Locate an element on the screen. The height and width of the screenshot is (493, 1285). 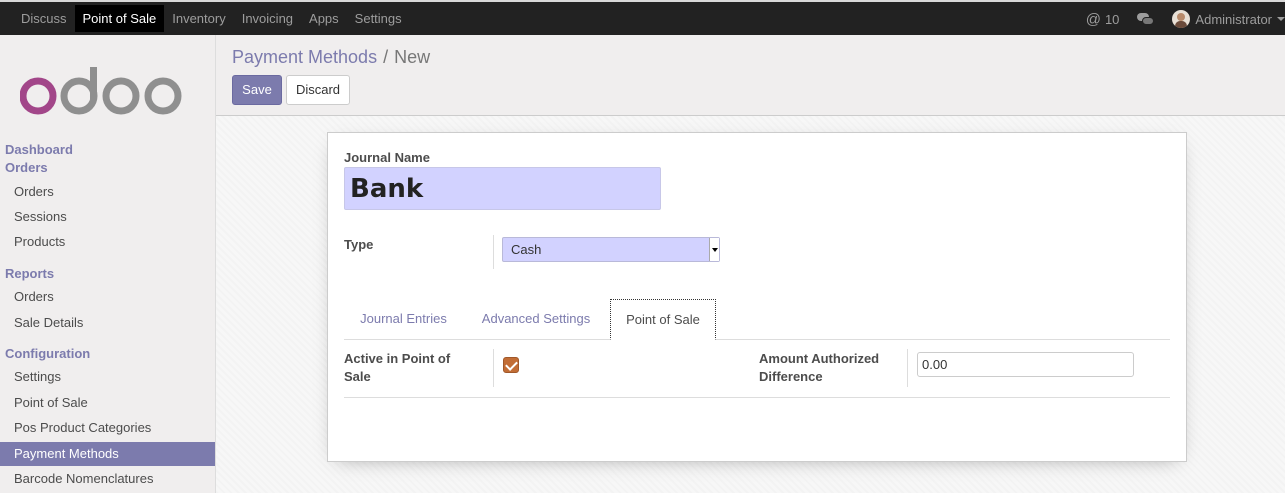
user-menu: Administrator is located at coordinates (1228, 19).